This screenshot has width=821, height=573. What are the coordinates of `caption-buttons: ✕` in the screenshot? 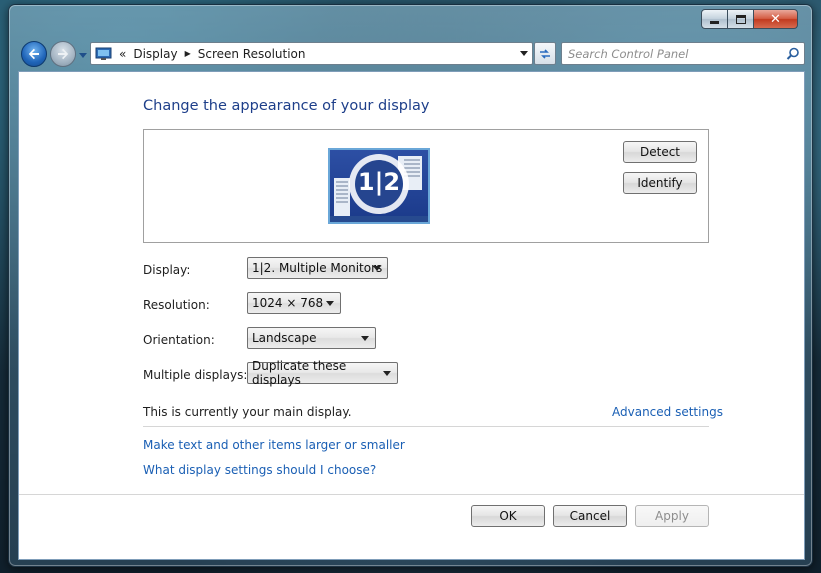 It's located at (749, 19).